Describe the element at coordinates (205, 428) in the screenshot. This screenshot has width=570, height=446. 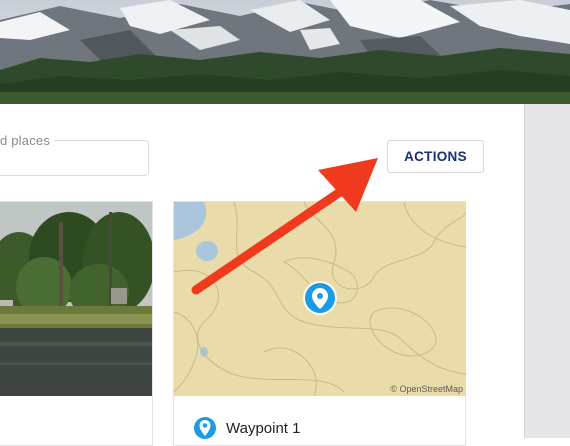
I see `map-pin-icon` at that location.